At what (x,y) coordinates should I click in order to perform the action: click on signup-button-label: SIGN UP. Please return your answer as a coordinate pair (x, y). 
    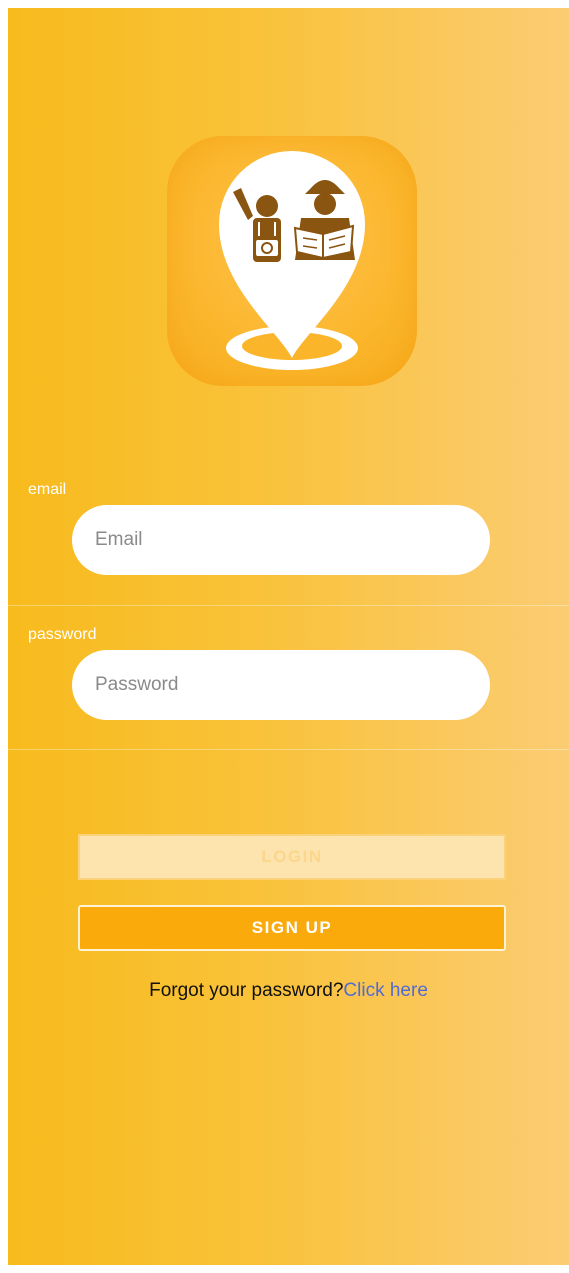
    Looking at the image, I should click on (292, 927).